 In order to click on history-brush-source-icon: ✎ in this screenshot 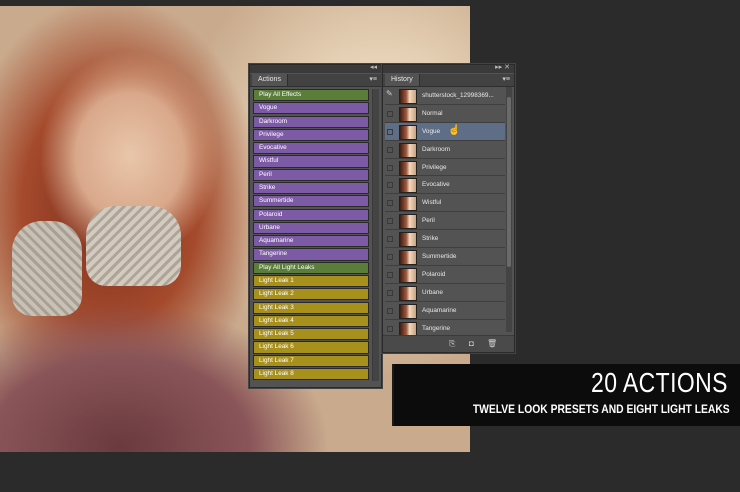, I will do `click(389, 93)`.